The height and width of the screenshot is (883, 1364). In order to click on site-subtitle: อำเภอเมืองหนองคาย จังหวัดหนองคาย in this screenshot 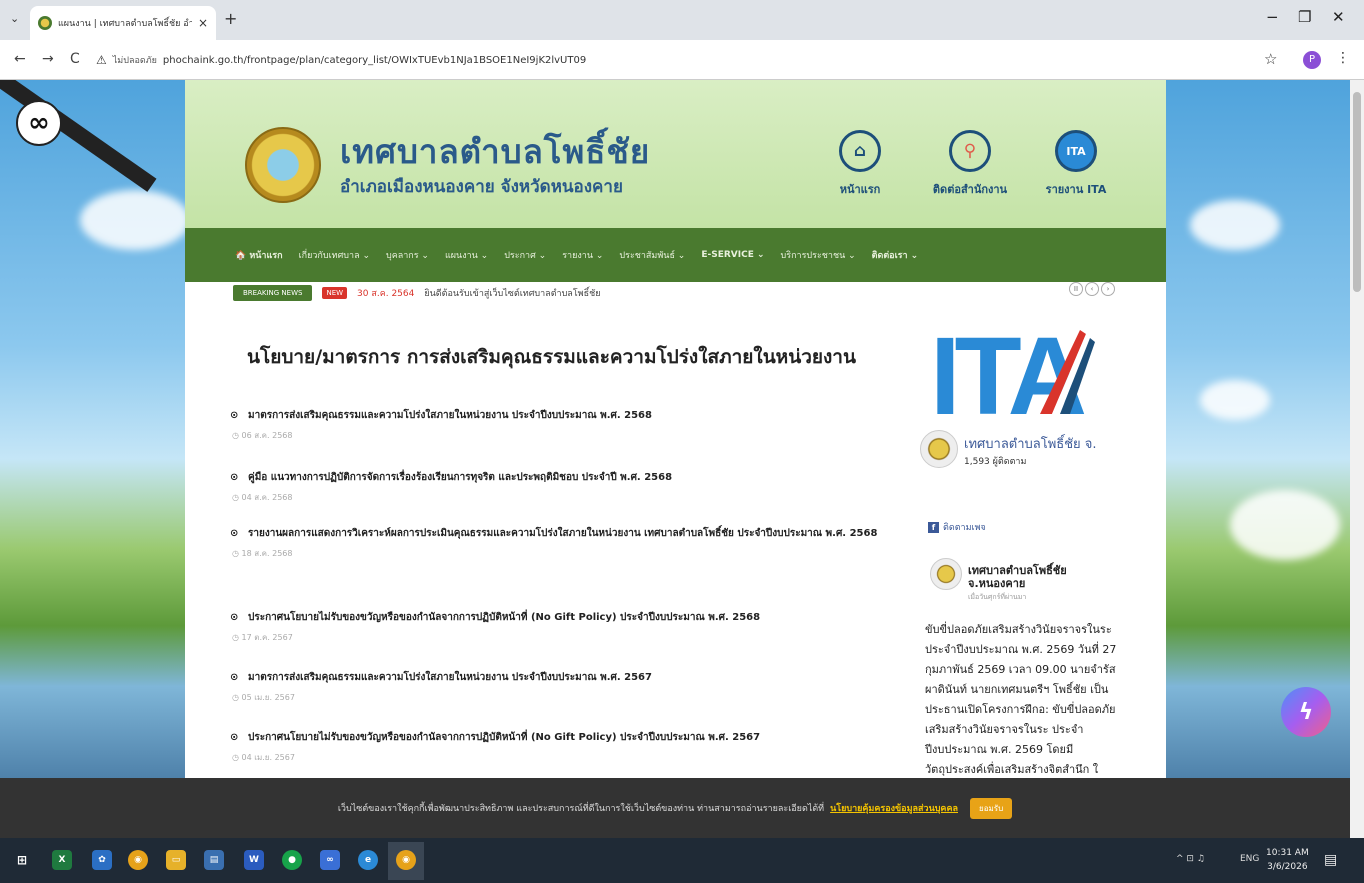, I will do `click(481, 187)`.